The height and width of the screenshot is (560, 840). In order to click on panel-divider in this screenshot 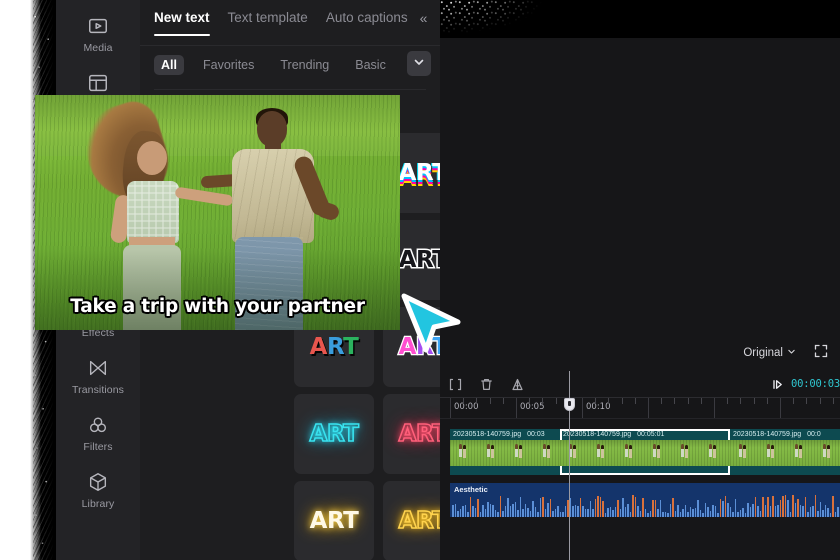, I will do `click(290, 45)`.